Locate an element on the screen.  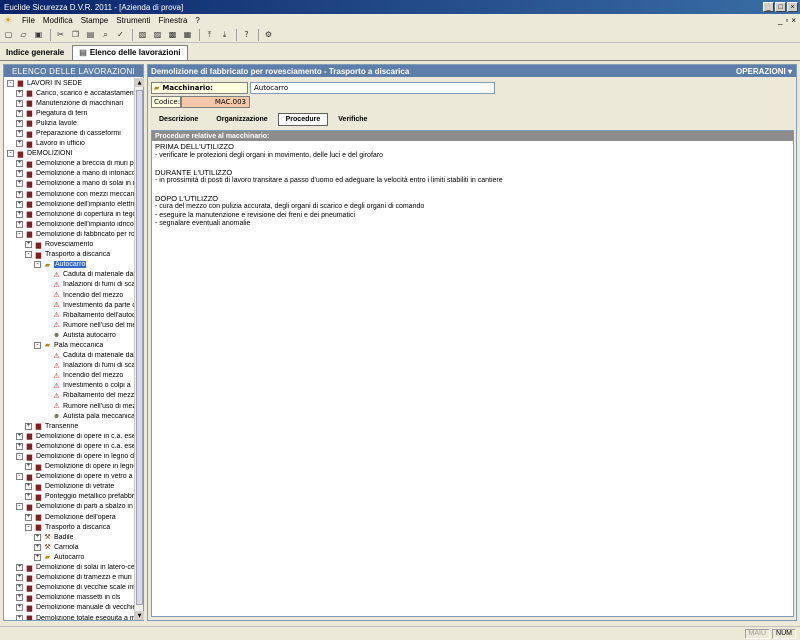
maximize-button: □ is located at coordinates (780, 7).